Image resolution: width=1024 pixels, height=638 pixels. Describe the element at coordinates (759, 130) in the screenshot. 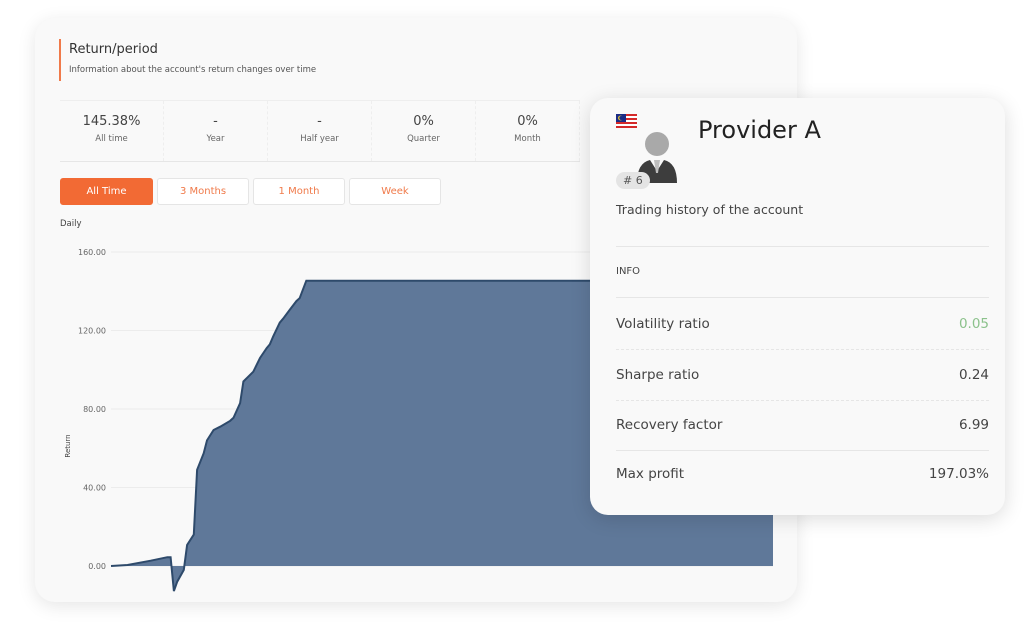

I see `provider-name: Provider A` at that location.